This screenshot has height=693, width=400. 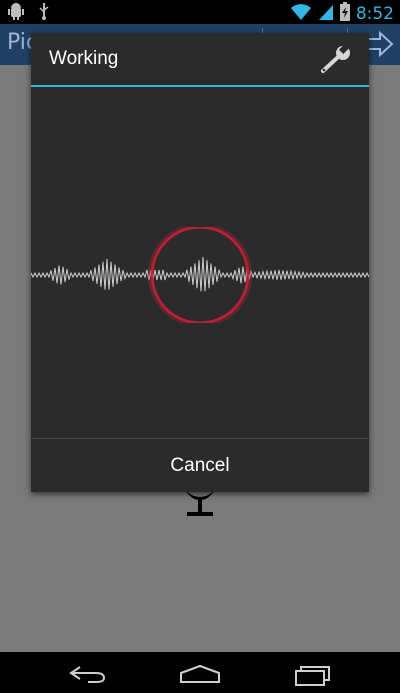 What do you see at coordinates (312, 677) in the screenshot?
I see `recent-apps-icon` at bounding box center [312, 677].